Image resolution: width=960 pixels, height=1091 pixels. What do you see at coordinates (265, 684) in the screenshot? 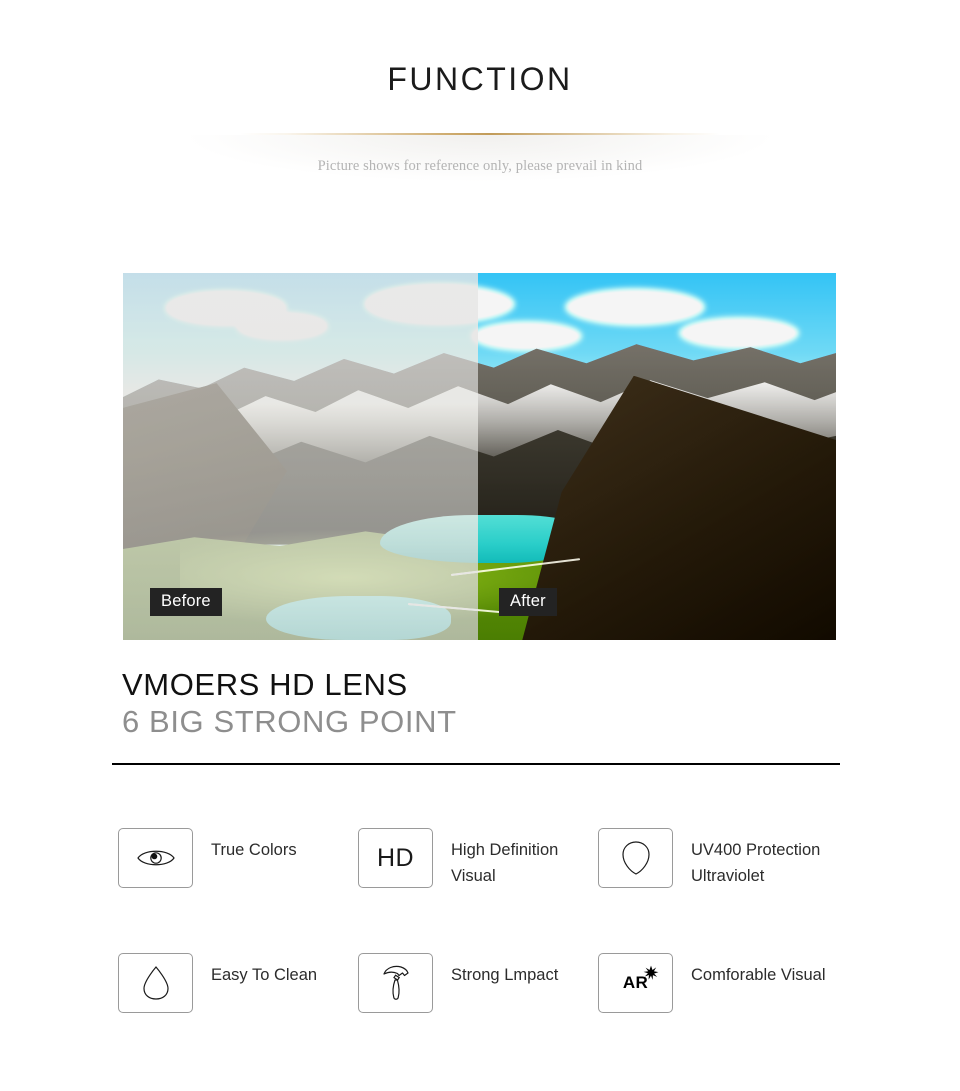
I see `product-headline: VMOERS HD LENS` at bounding box center [265, 684].